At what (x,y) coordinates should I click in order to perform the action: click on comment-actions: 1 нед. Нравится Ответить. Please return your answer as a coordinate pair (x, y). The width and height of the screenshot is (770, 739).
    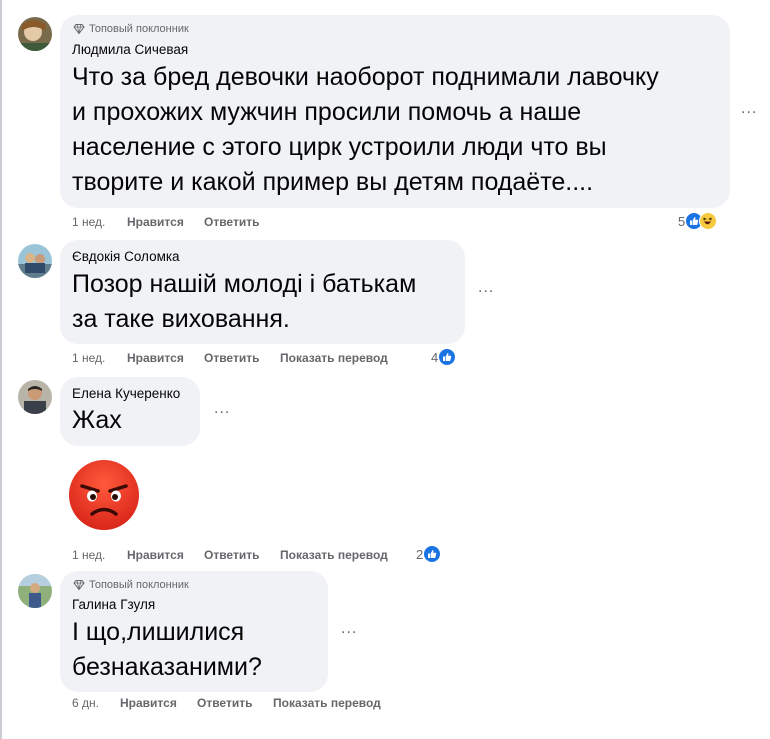
    Looking at the image, I should click on (222, 223).